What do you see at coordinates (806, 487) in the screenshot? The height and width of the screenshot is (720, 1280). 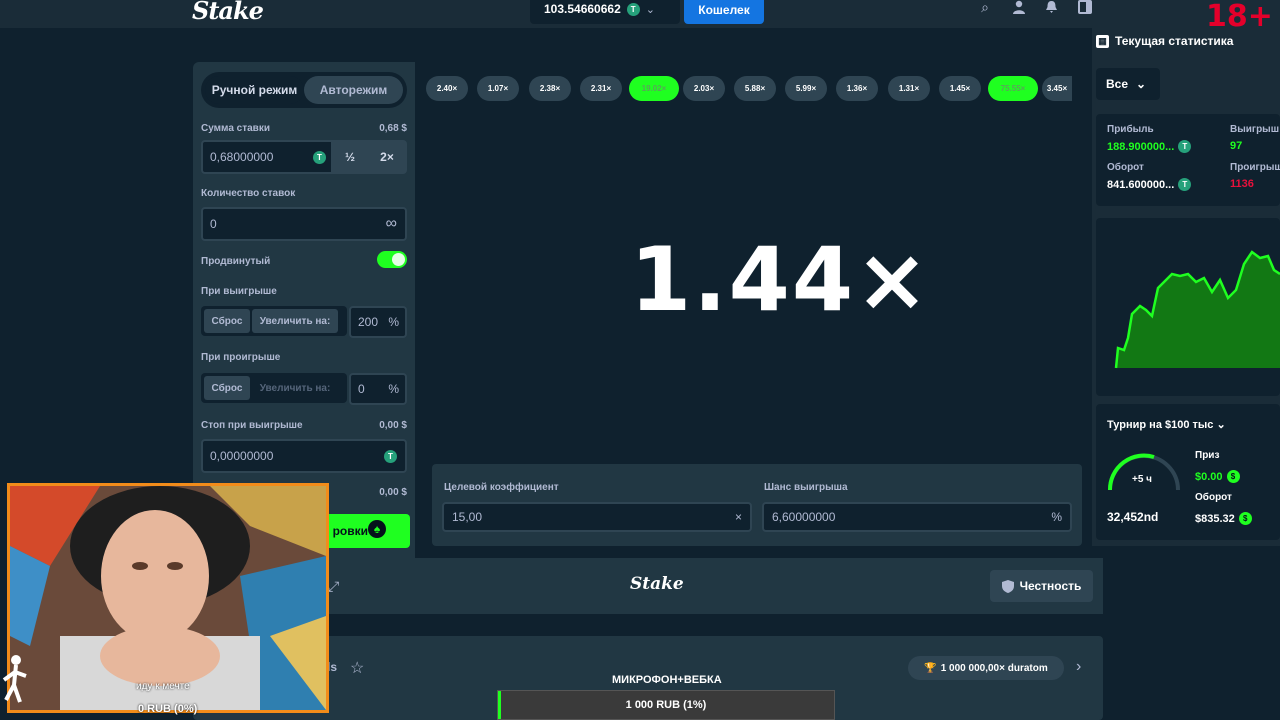 I see `chance-label: Шанс выигрыша` at bounding box center [806, 487].